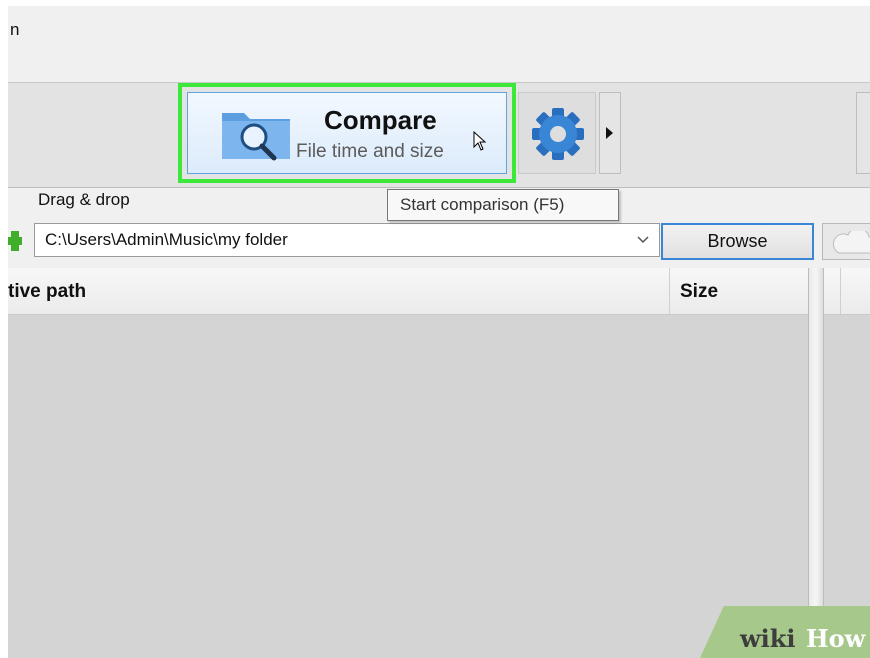  What do you see at coordinates (836, 638) in the screenshot?
I see `watermark-how-text: How` at bounding box center [836, 638].